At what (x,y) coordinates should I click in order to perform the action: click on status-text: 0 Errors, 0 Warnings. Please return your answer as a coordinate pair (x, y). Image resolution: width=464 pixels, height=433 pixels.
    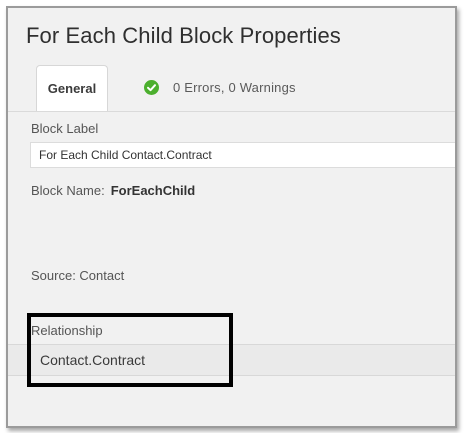
    Looking at the image, I should click on (234, 87).